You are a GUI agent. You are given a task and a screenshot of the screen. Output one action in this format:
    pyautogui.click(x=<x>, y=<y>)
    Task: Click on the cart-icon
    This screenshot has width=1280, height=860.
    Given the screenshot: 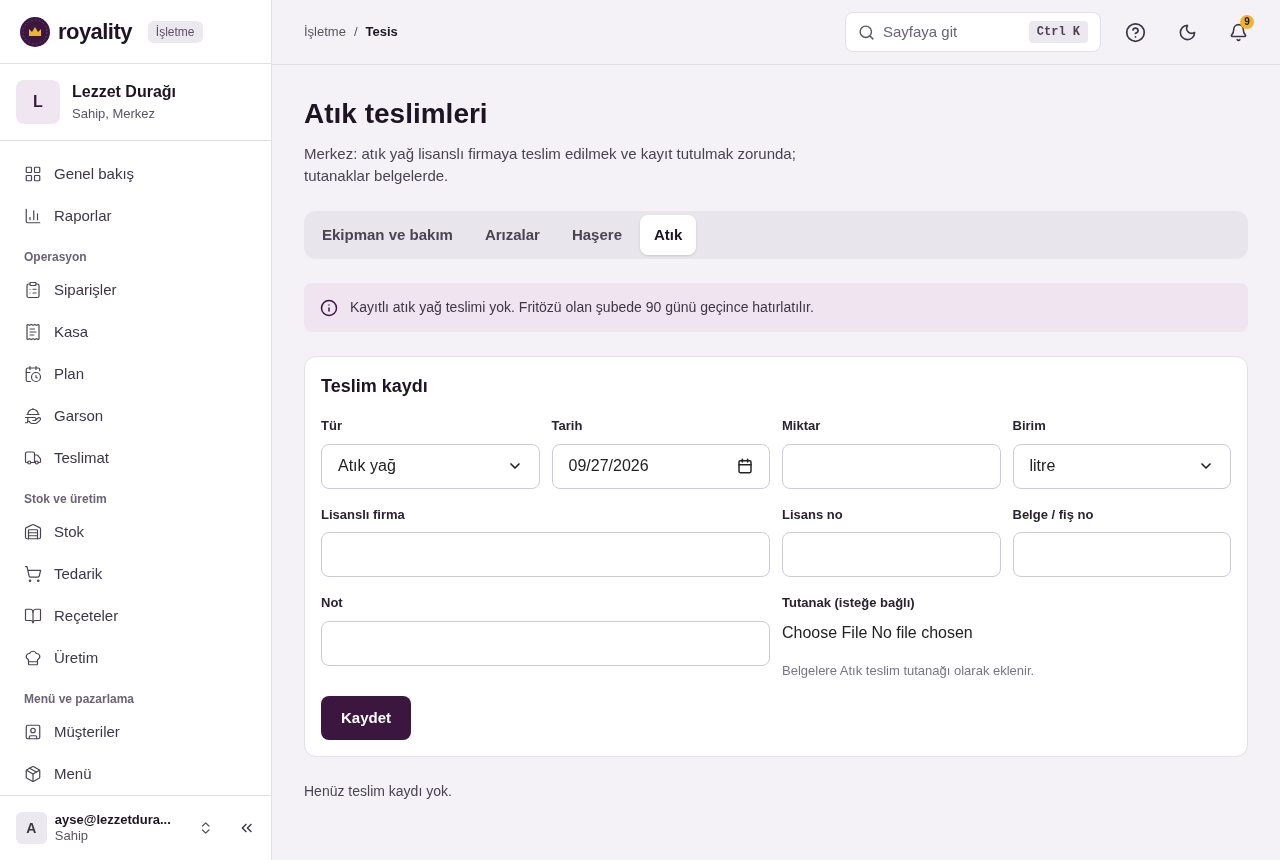 What is the action you would take?
    pyautogui.click(x=33, y=574)
    